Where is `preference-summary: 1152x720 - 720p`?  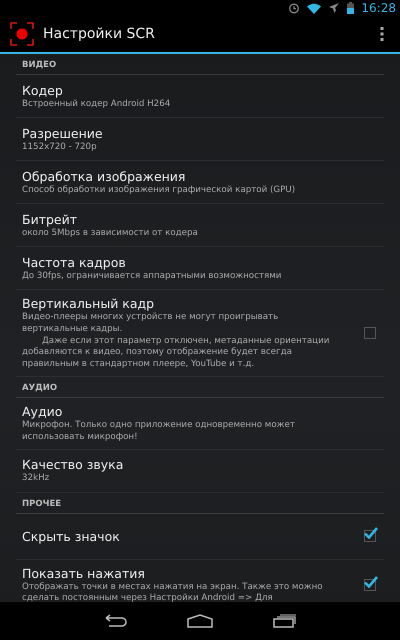 preference-summary: 1152x720 - 720p is located at coordinates (60, 148).